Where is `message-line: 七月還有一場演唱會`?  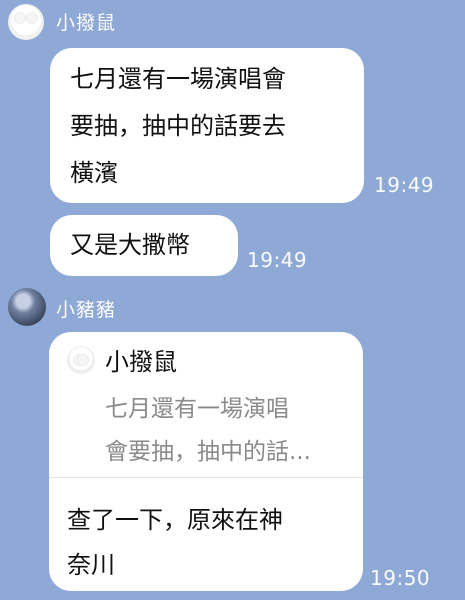
message-line: 七月還有一場演唱會 is located at coordinates (178, 79).